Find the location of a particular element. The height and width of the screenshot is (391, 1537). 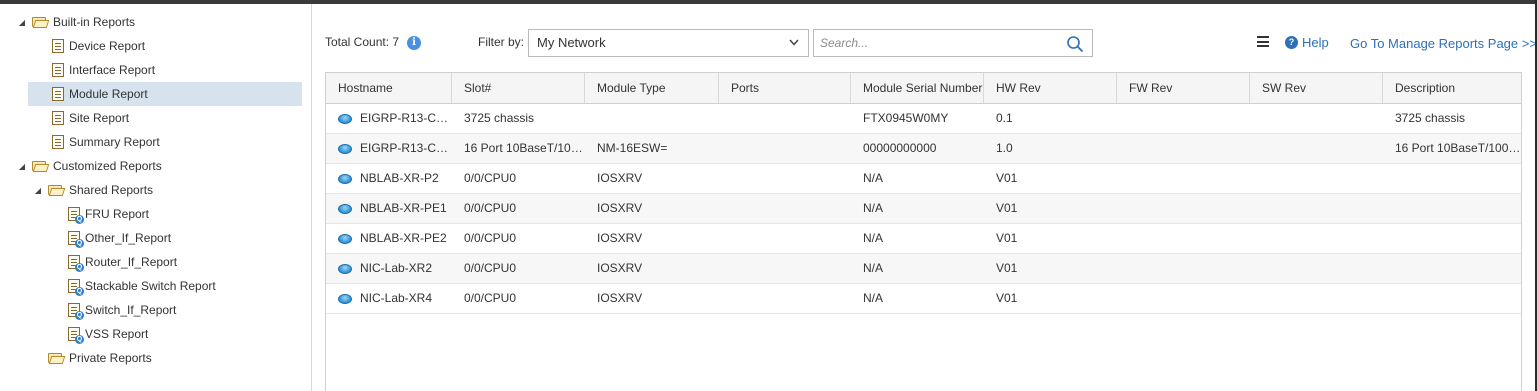

hostname-link: NBLAB-XR-PE1 is located at coordinates (403, 208).